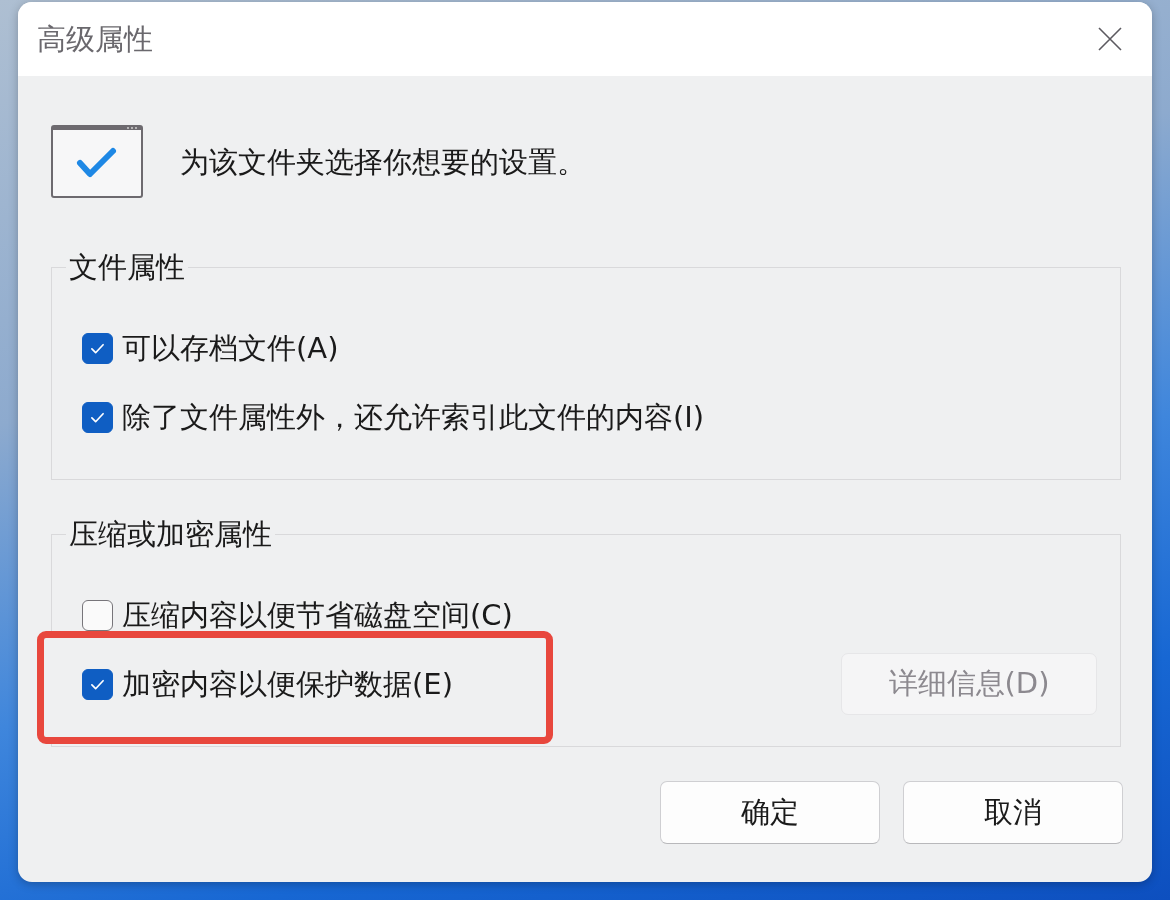  Describe the element at coordinates (770, 812) in the screenshot. I see `dialog-button: 确定` at that location.